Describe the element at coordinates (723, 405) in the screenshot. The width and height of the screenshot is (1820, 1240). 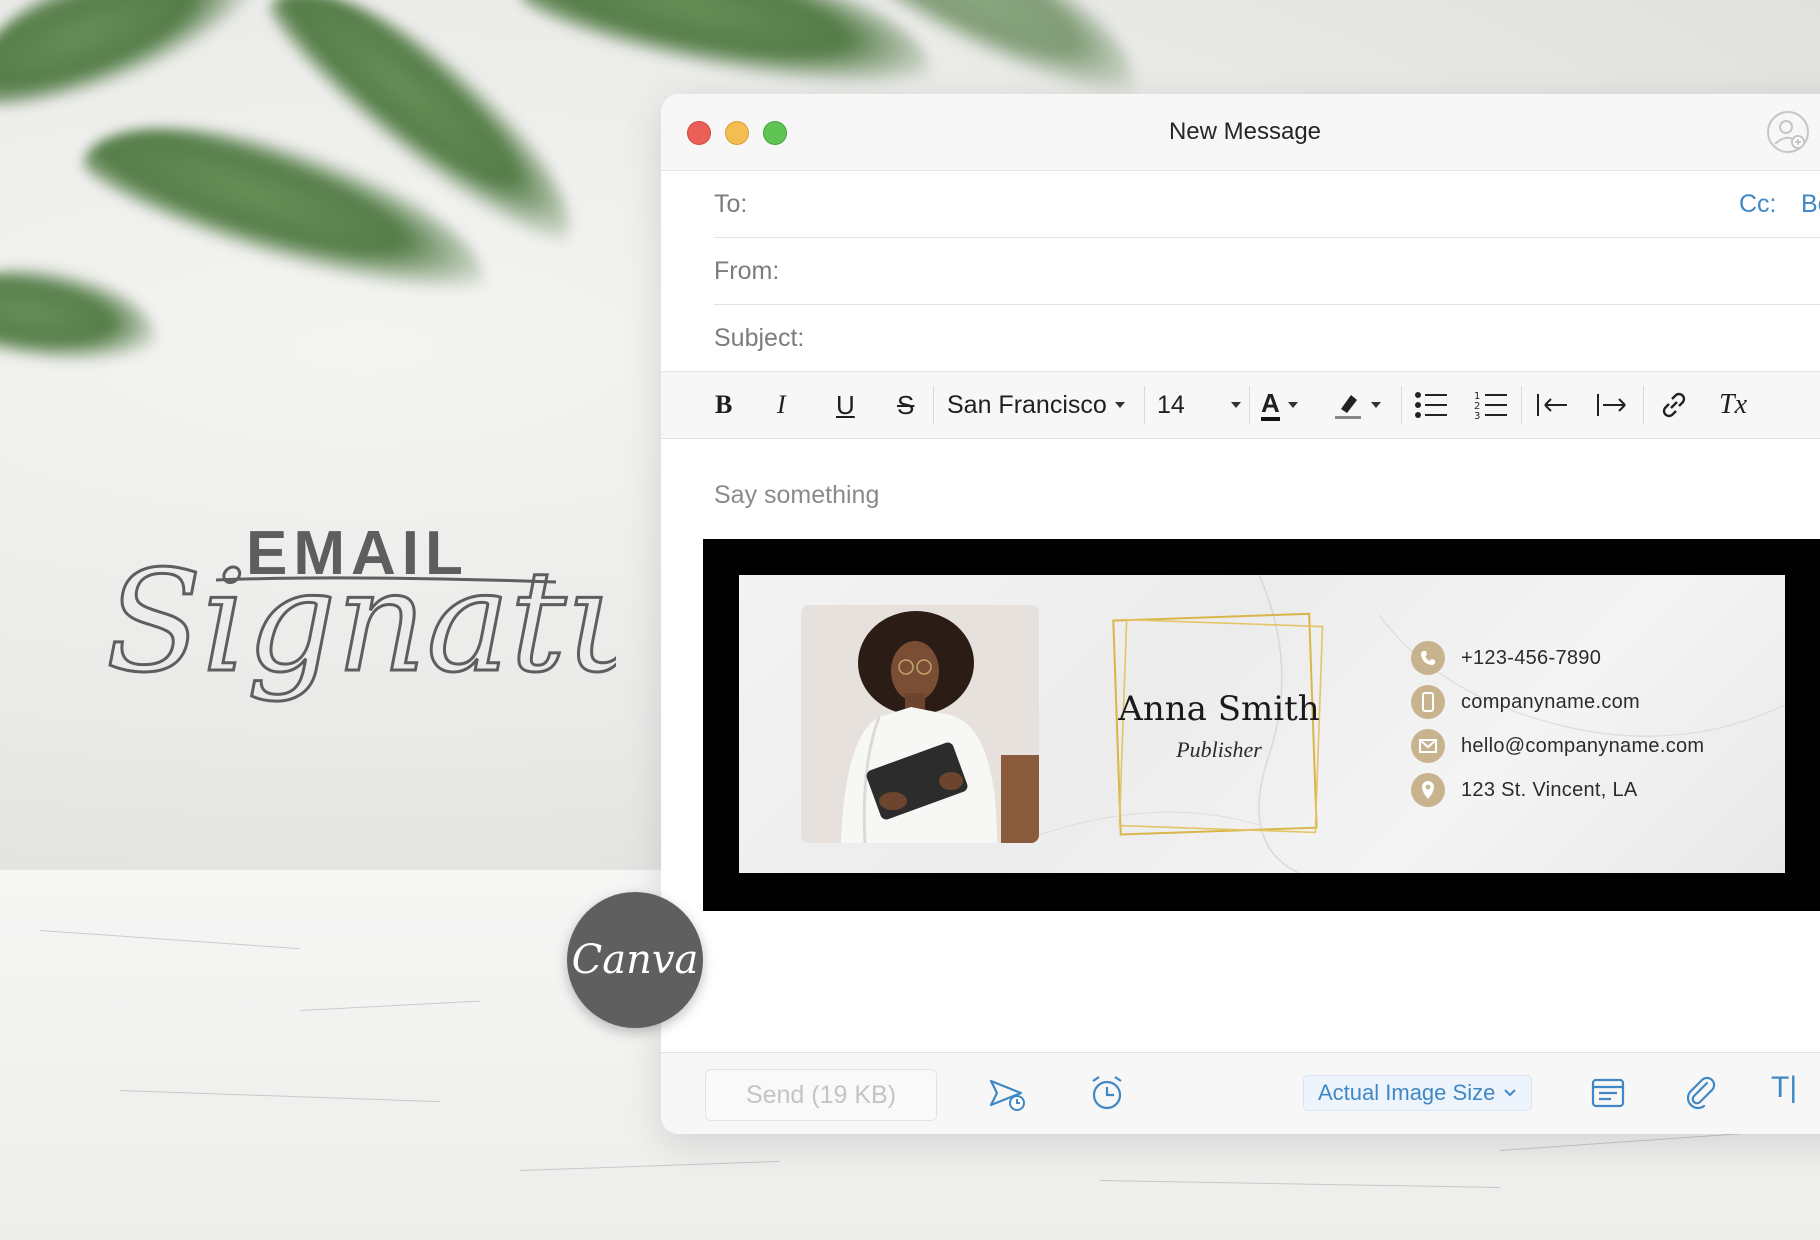
I see `bold-button: B` at that location.